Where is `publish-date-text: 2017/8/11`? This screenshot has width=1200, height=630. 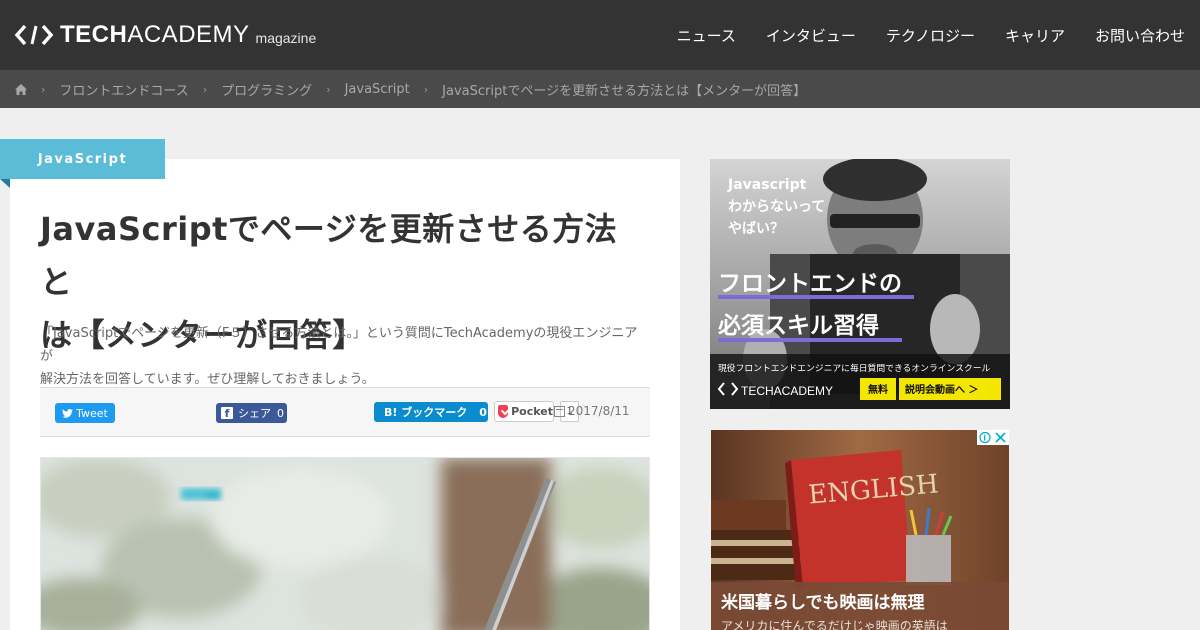
publish-date-text: 2017/8/11 is located at coordinates (599, 411).